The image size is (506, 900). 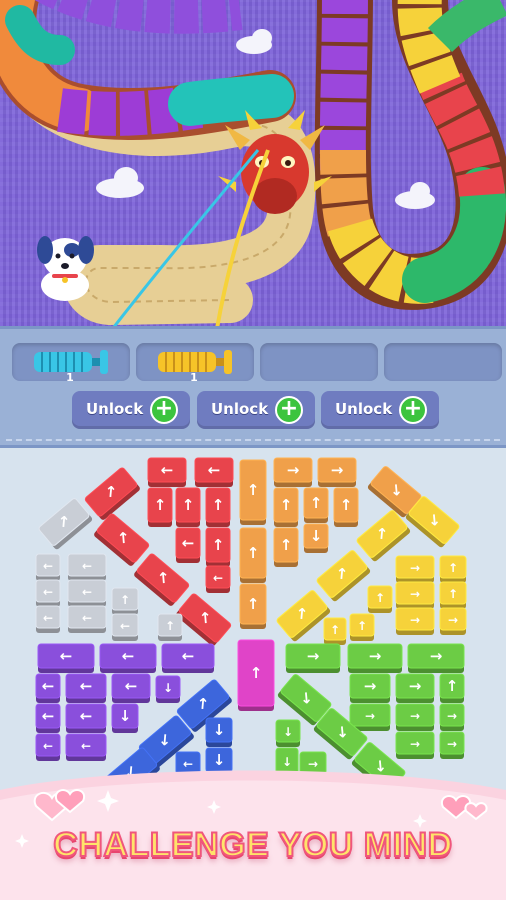 What do you see at coordinates (203, 620) in the screenshot?
I see `arrow-block: ↖` at bounding box center [203, 620].